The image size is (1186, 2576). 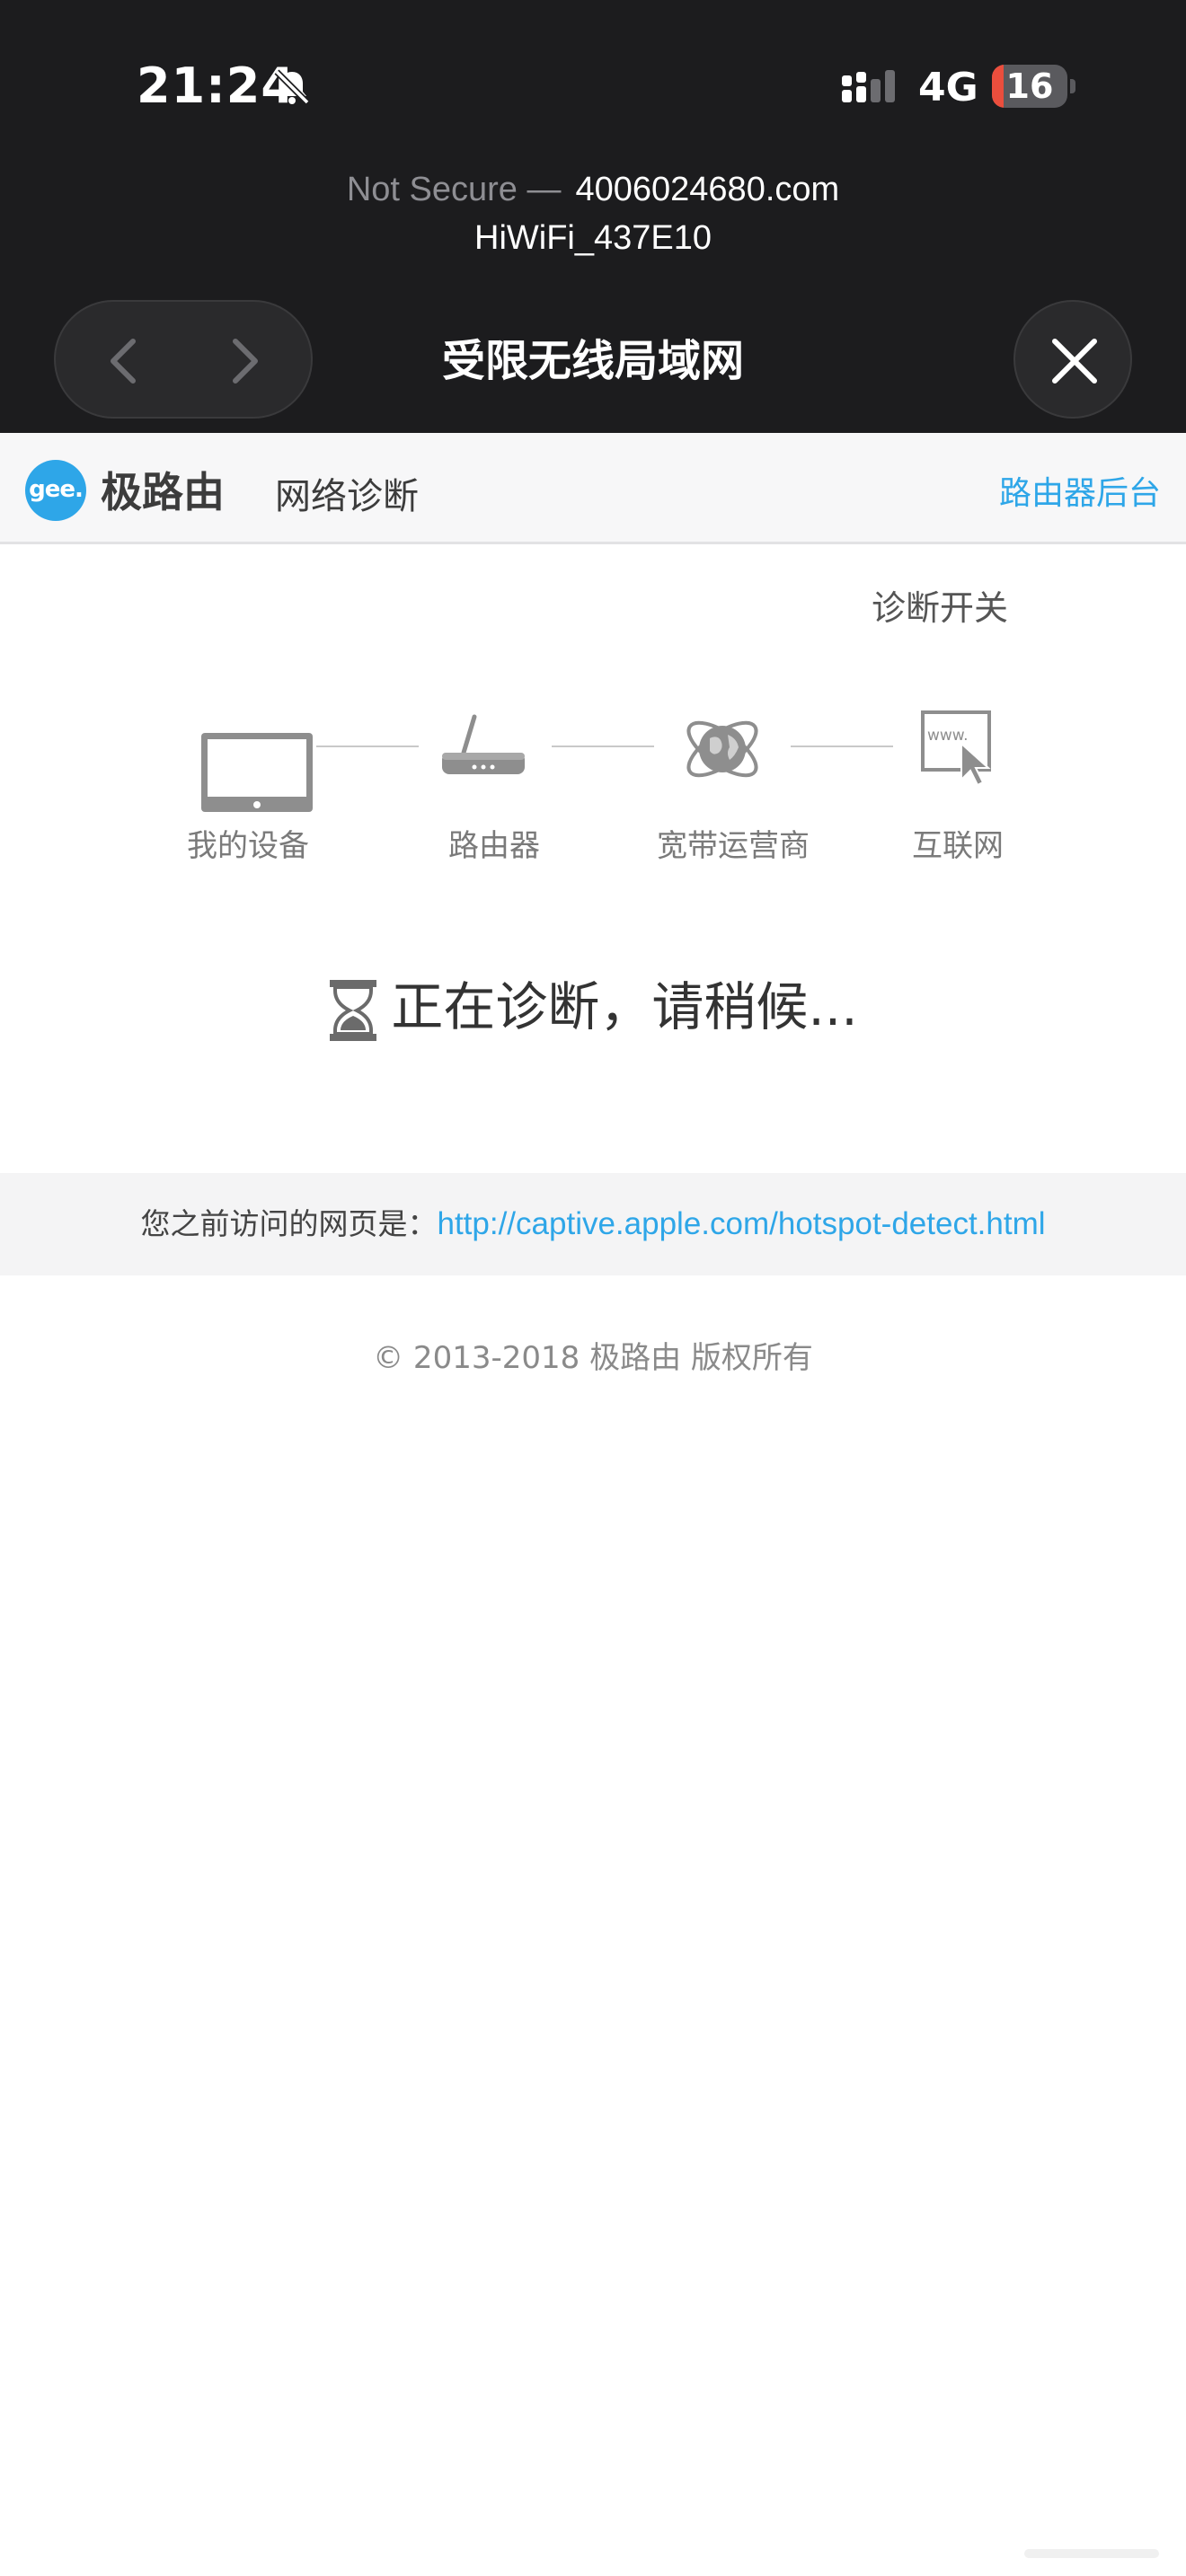 What do you see at coordinates (55, 490) in the screenshot?
I see `gee-logo: gee.` at bounding box center [55, 490].